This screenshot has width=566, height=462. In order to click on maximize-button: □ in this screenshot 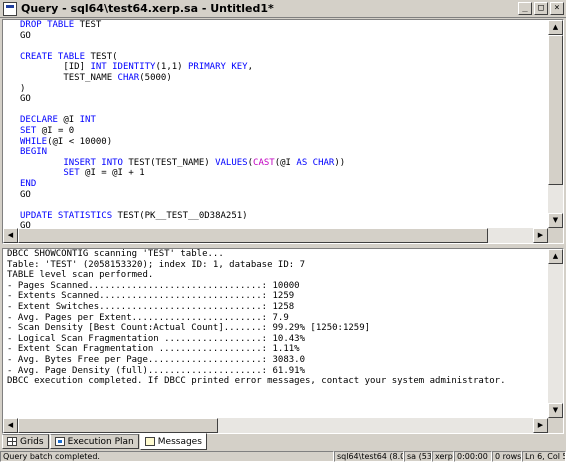, I will do `click(541, 8)`.